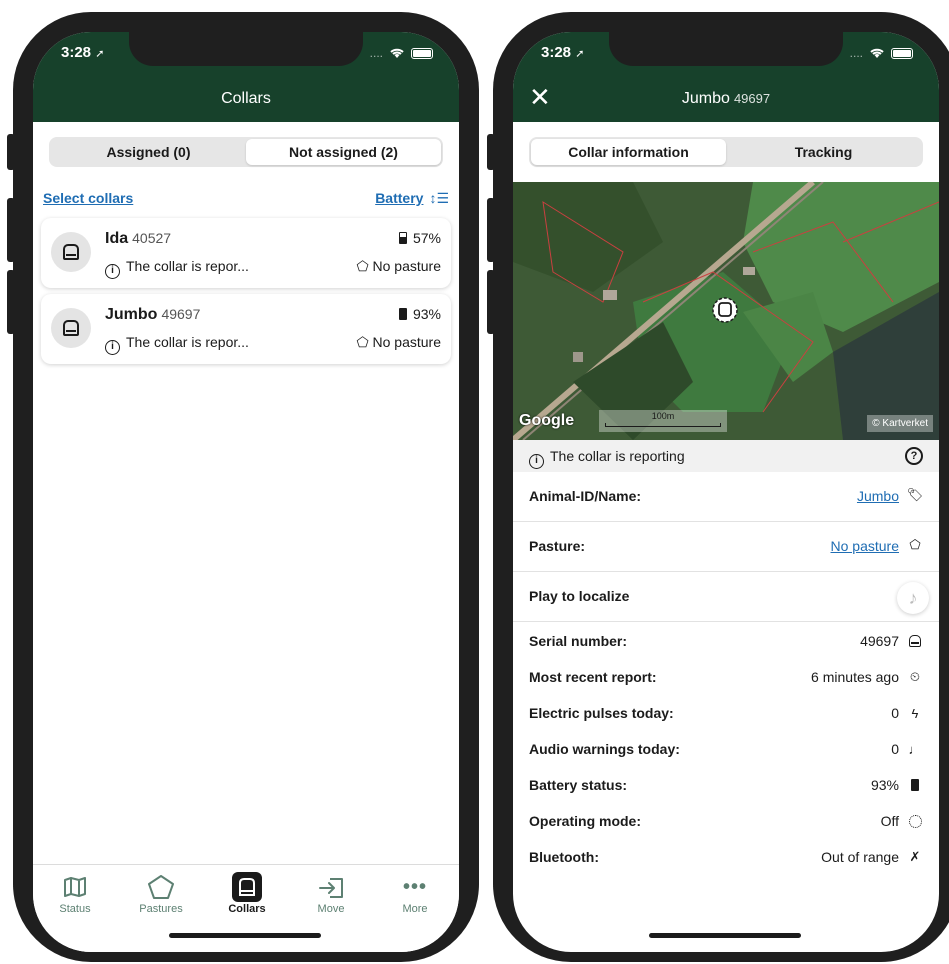 The image size is (949, 964). What do you see at coordinates (726, 822) in the screenshot?
I see `detail-row: Operating mode: Off` at bounding box center [726, 822].